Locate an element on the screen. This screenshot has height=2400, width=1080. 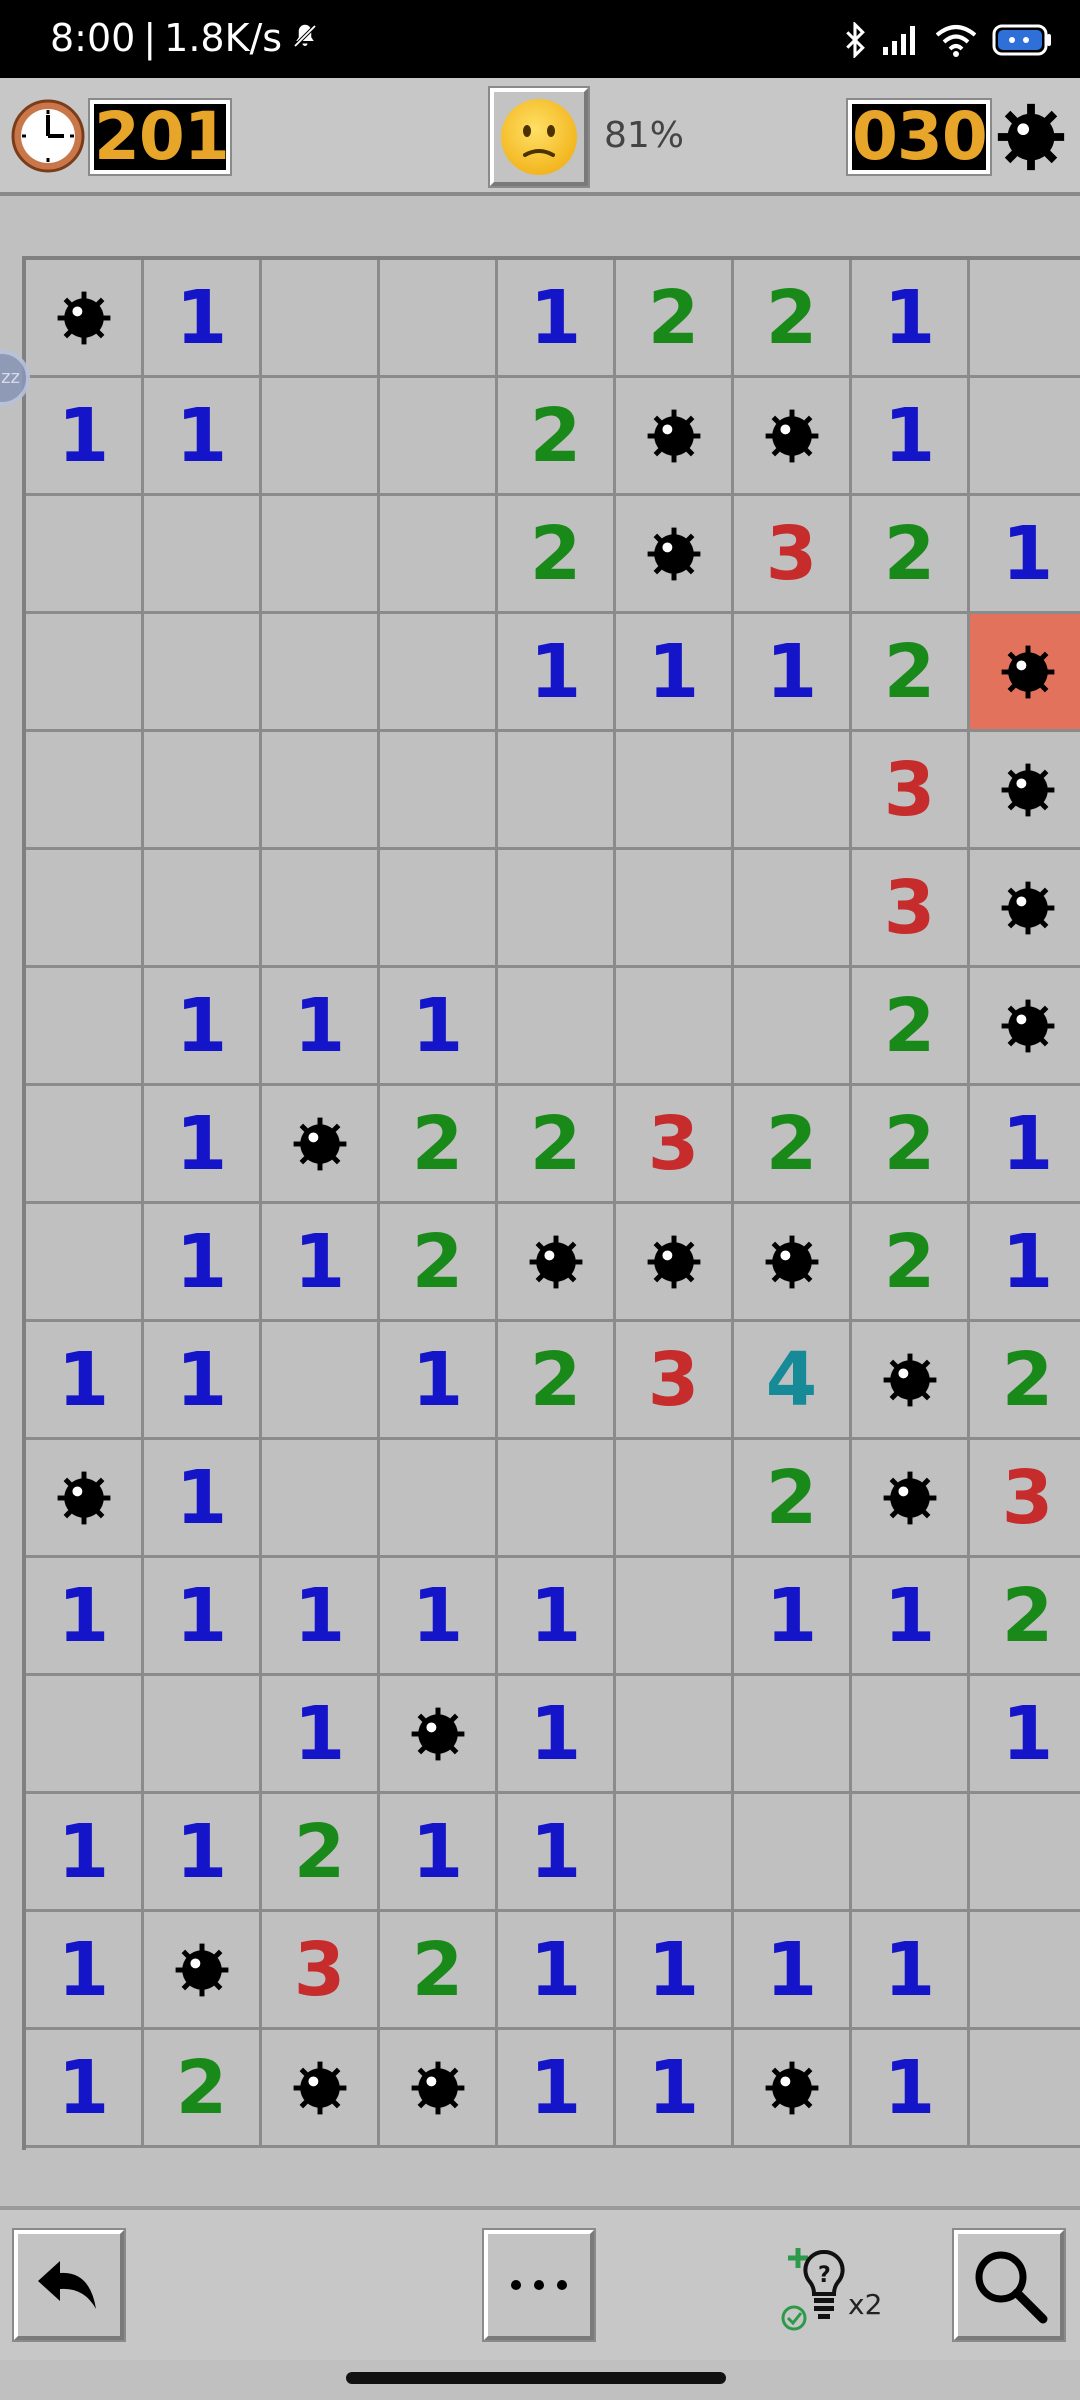
search-button is located at coordinates (1009, 2285).